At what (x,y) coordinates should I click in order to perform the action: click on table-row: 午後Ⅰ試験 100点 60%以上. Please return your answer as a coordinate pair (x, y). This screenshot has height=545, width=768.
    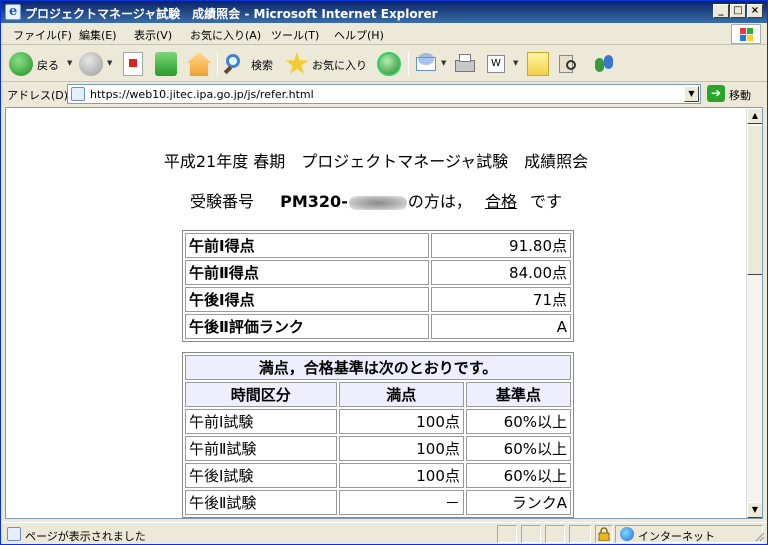
    Looking at the image, I should click on (378, 475).